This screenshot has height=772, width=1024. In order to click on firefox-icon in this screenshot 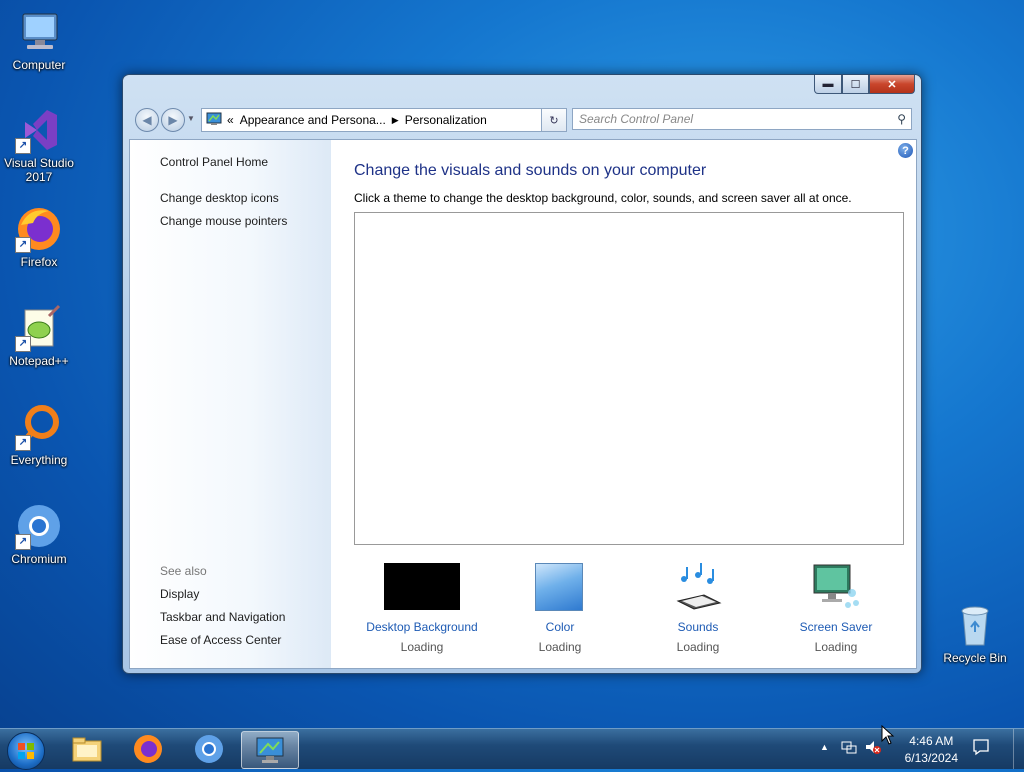, I will do `click(148, 749)`.